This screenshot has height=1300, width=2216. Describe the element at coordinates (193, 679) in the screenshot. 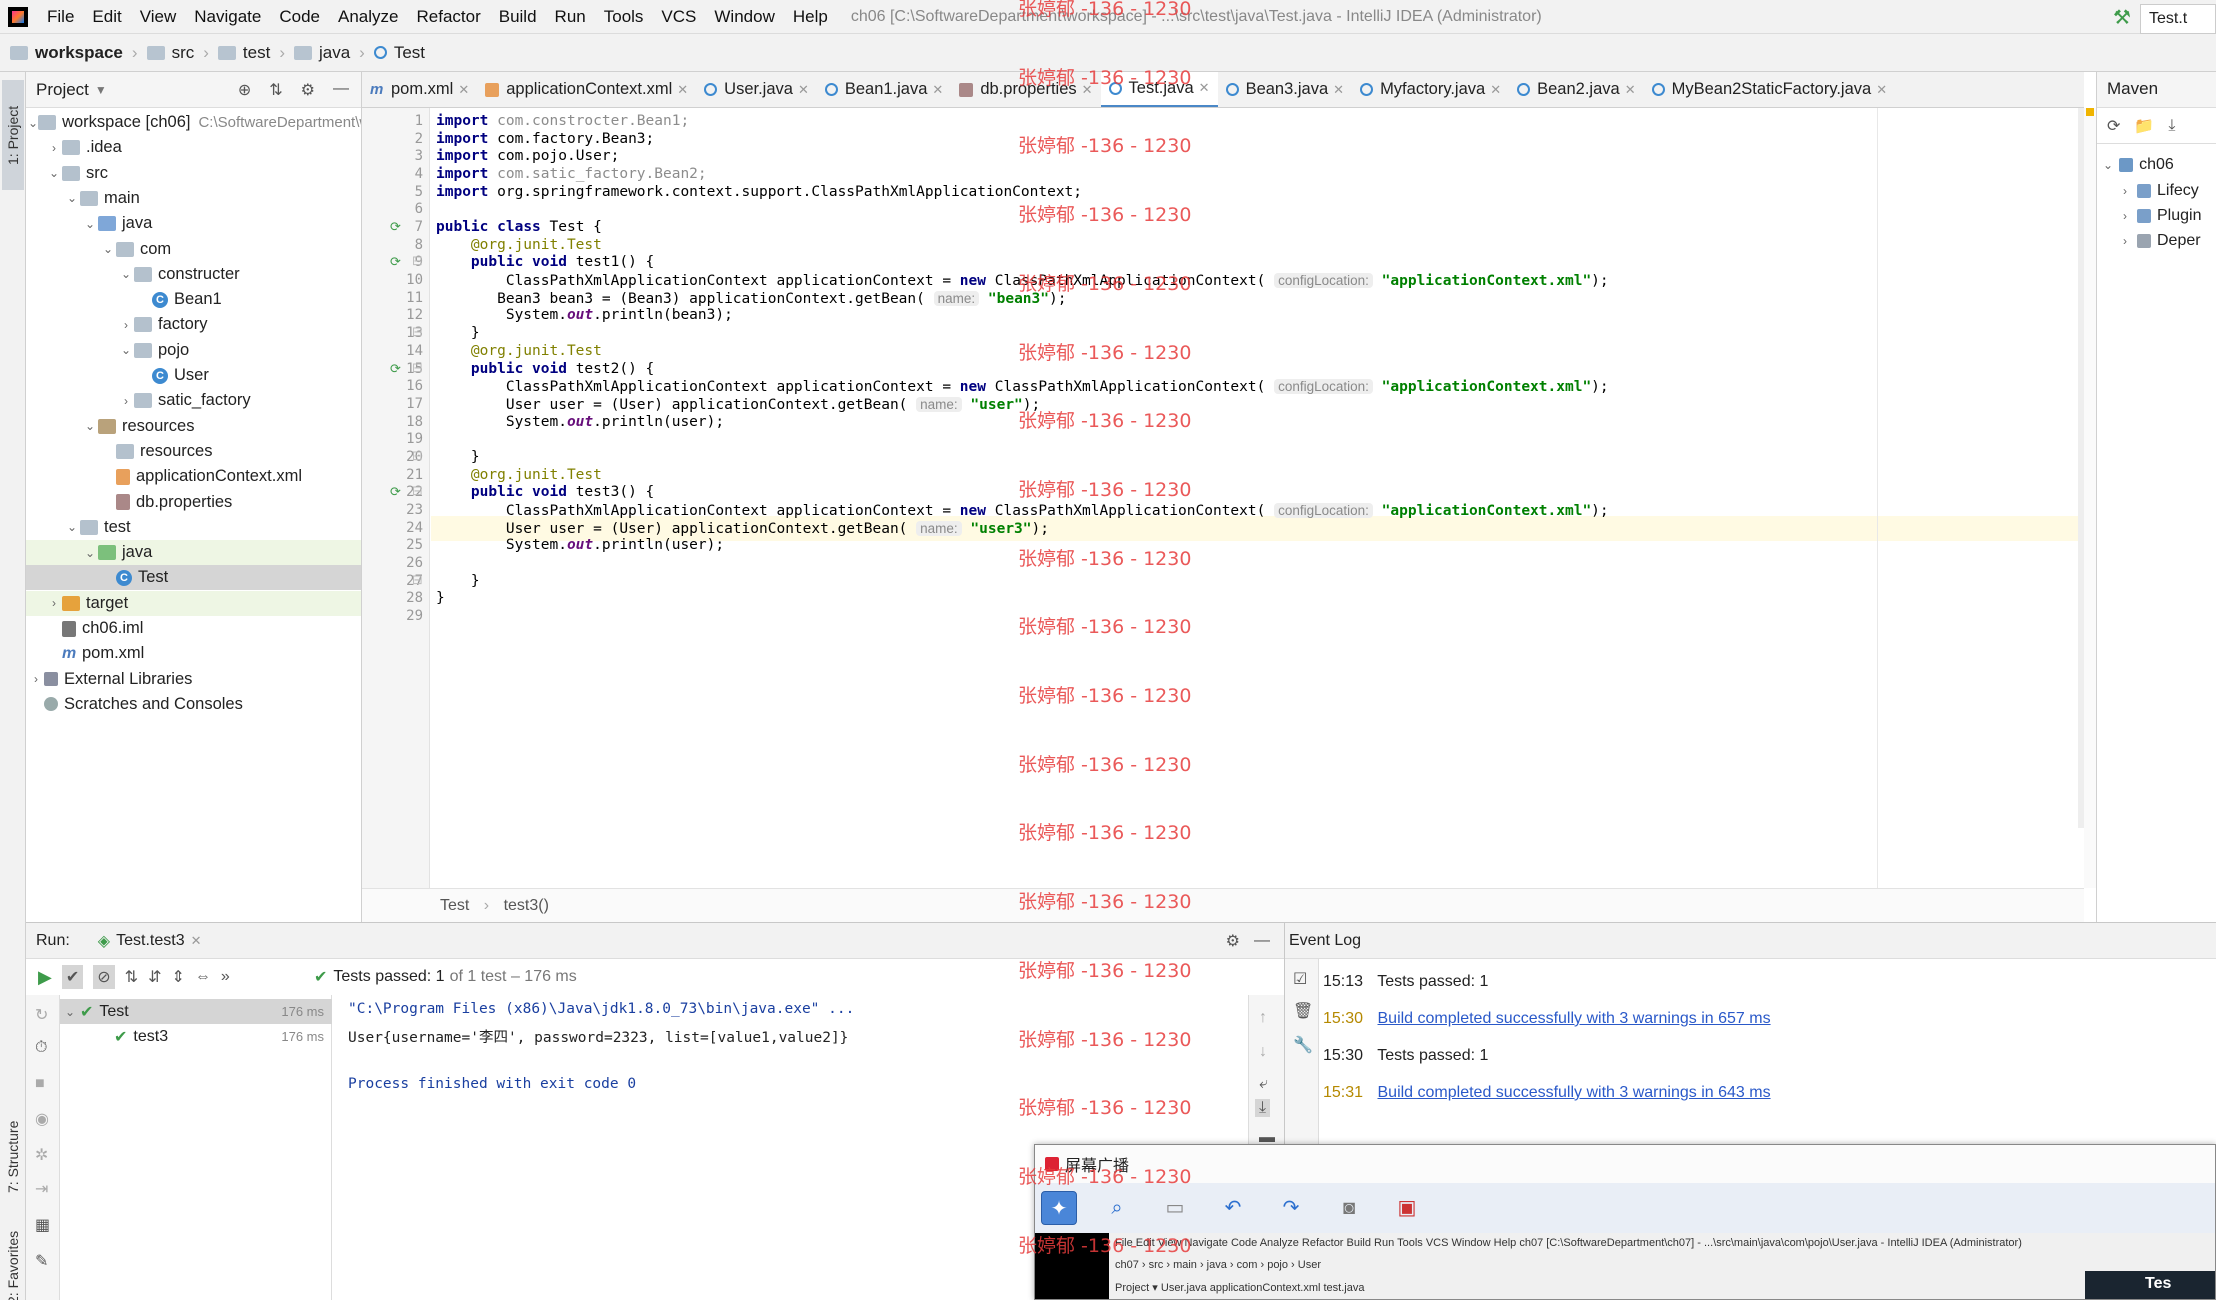

I see `tree-node: › External Libraries` at that location.